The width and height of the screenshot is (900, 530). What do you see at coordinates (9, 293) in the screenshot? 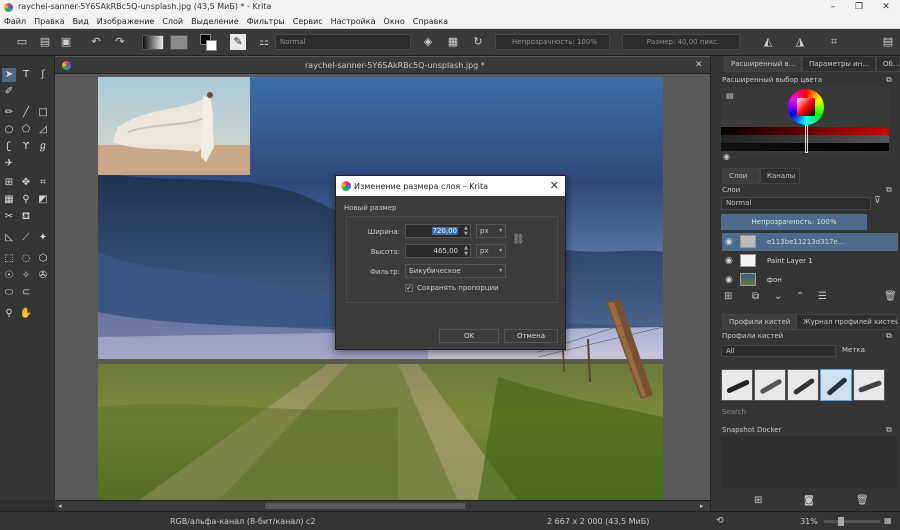
I see `bezier-select-tool-icon: ⬭` at bounding box center [9, 293].